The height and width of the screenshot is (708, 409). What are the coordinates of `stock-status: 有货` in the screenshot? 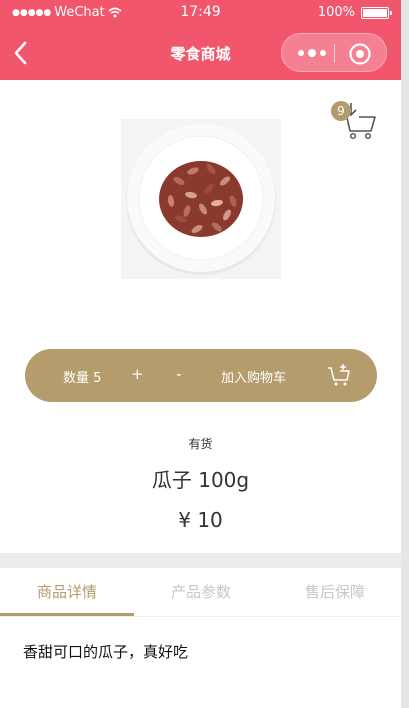 It's located at (200, 444).